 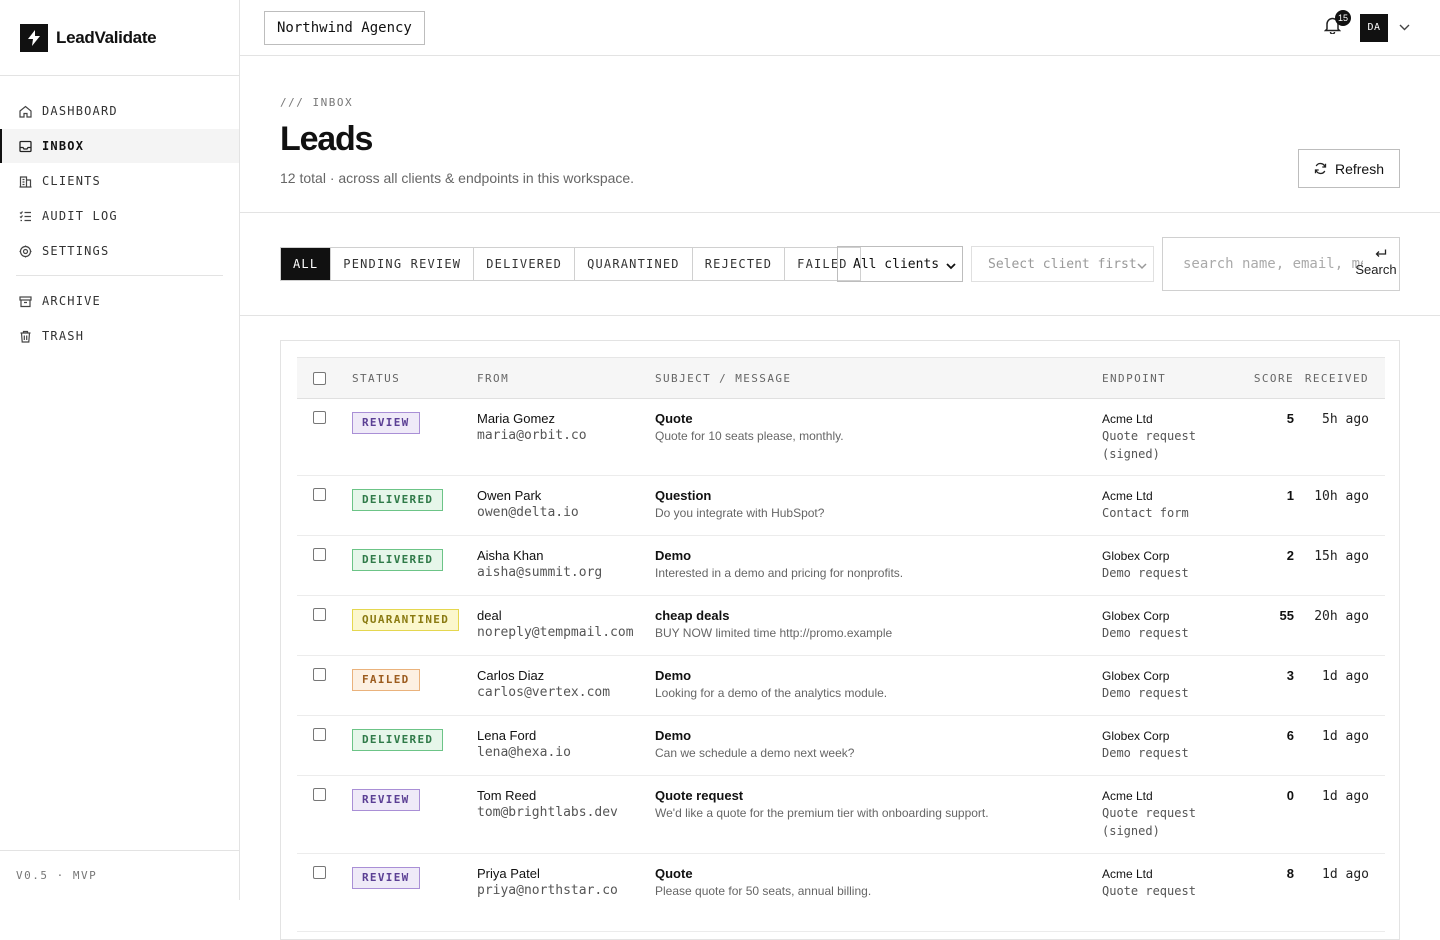 I want to click on tab-quarantined: QUARANTINED, so click(x=634, y=264).